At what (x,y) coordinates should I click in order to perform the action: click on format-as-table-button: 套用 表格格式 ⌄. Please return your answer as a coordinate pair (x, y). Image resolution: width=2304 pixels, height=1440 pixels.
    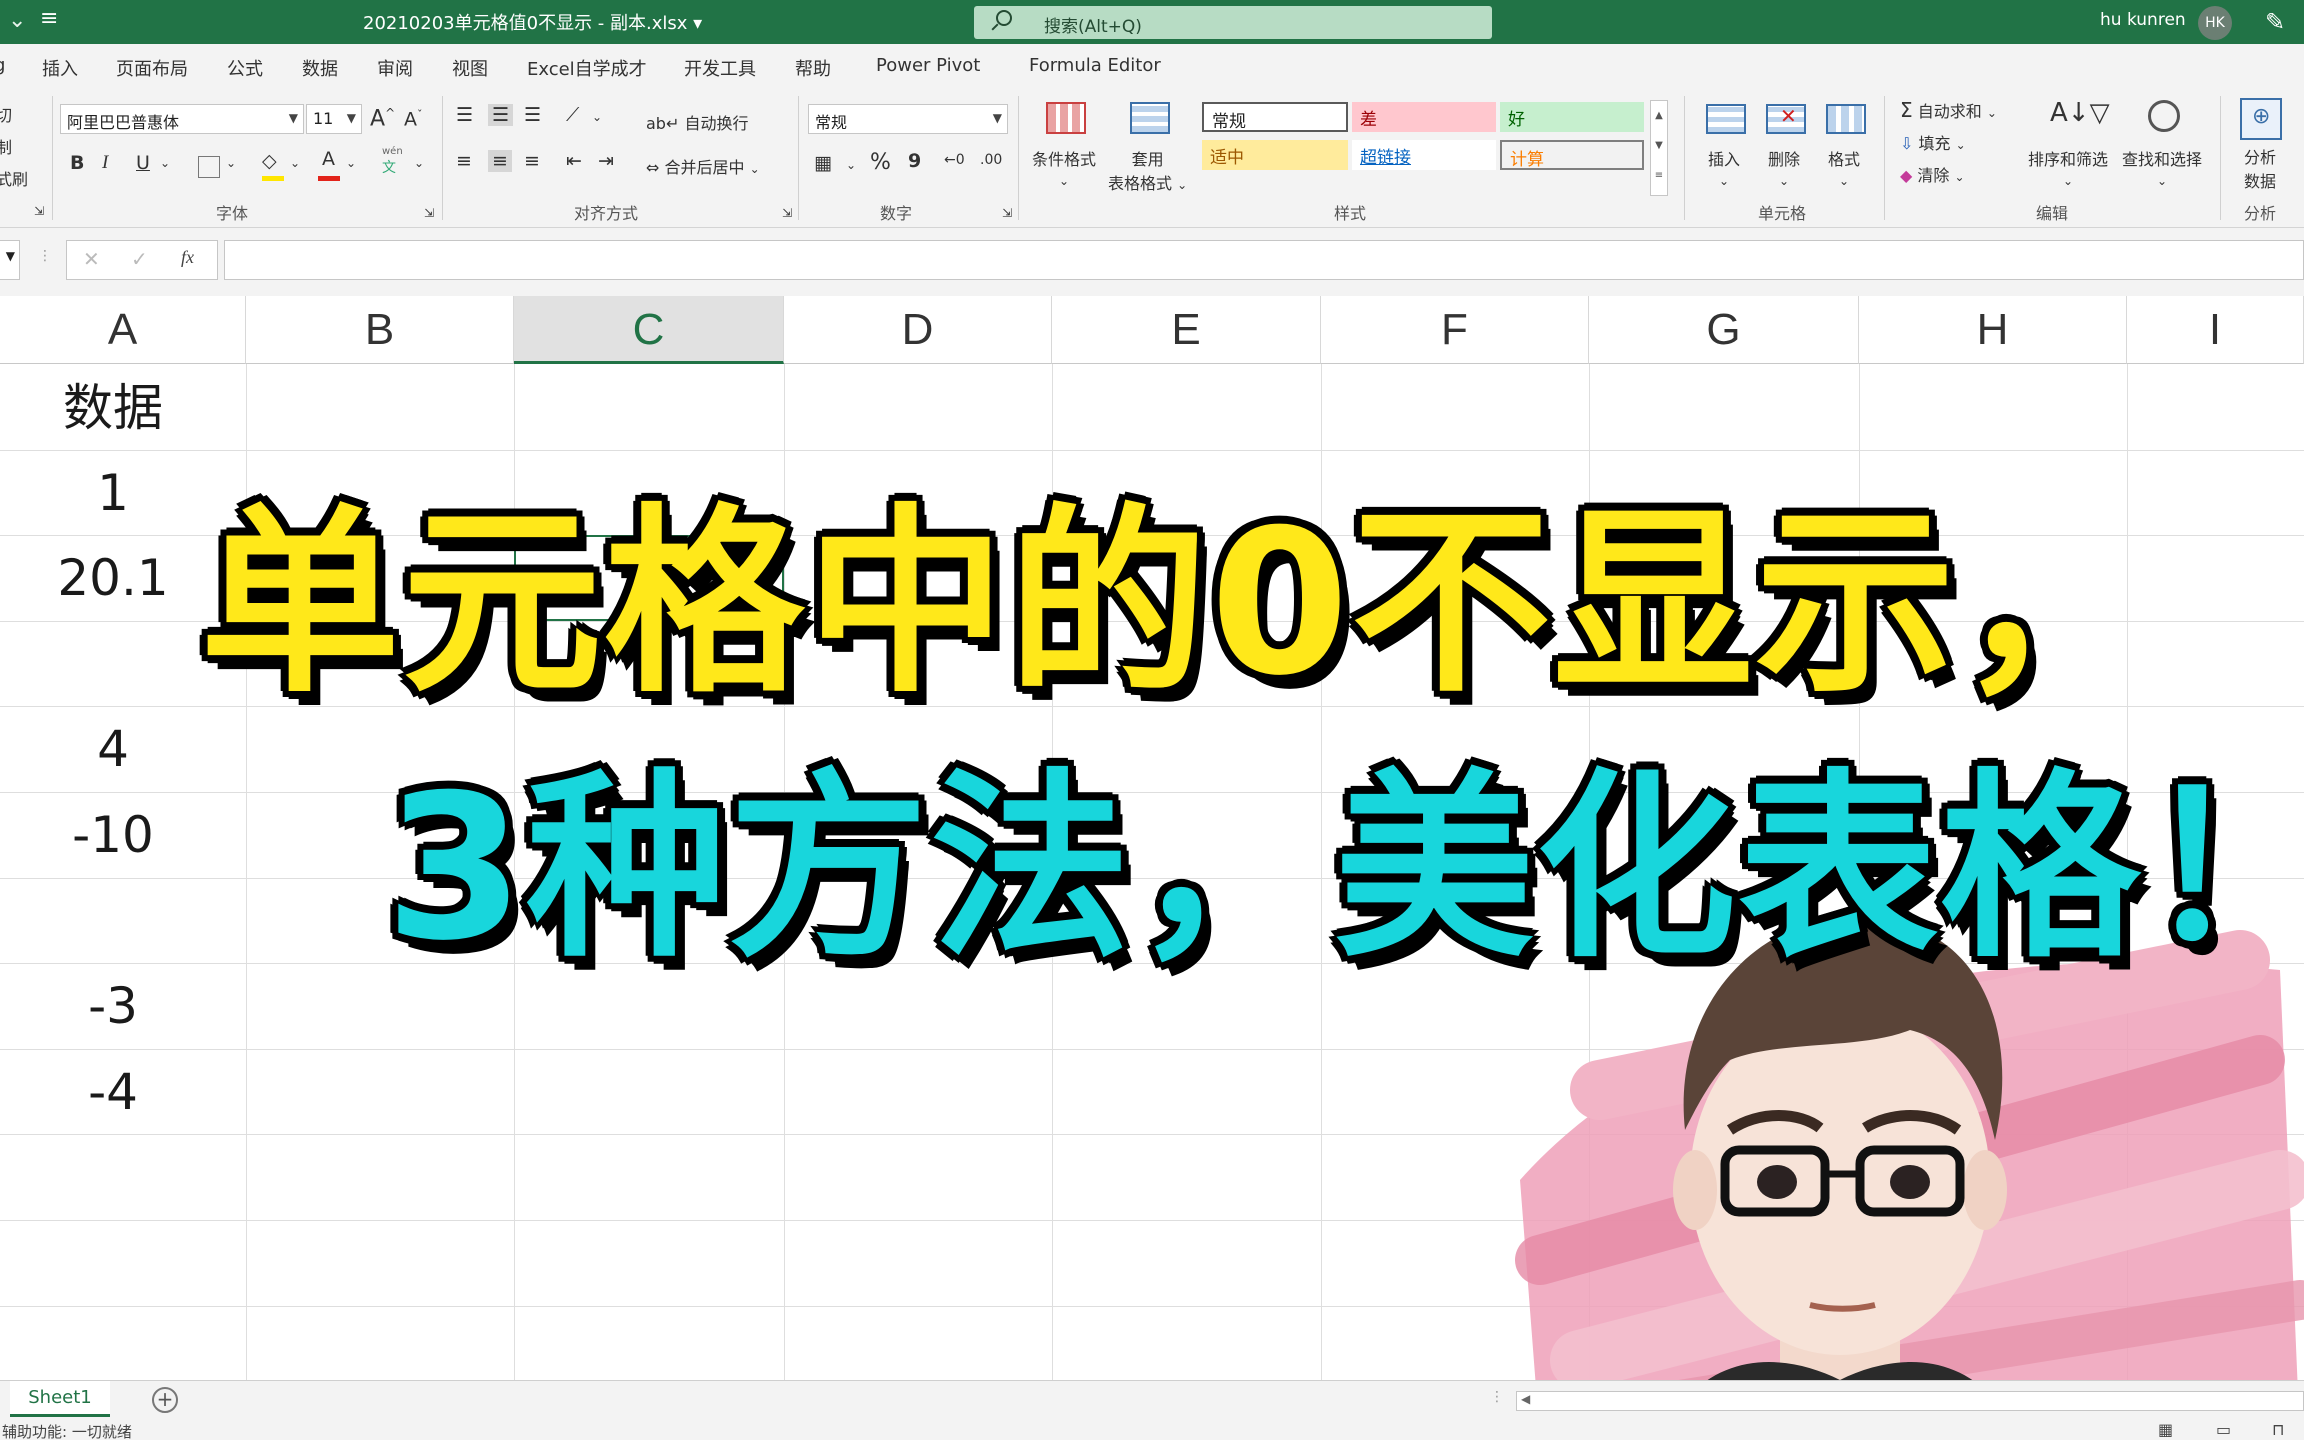
    Looking at the image, I should click on (1147, 170).